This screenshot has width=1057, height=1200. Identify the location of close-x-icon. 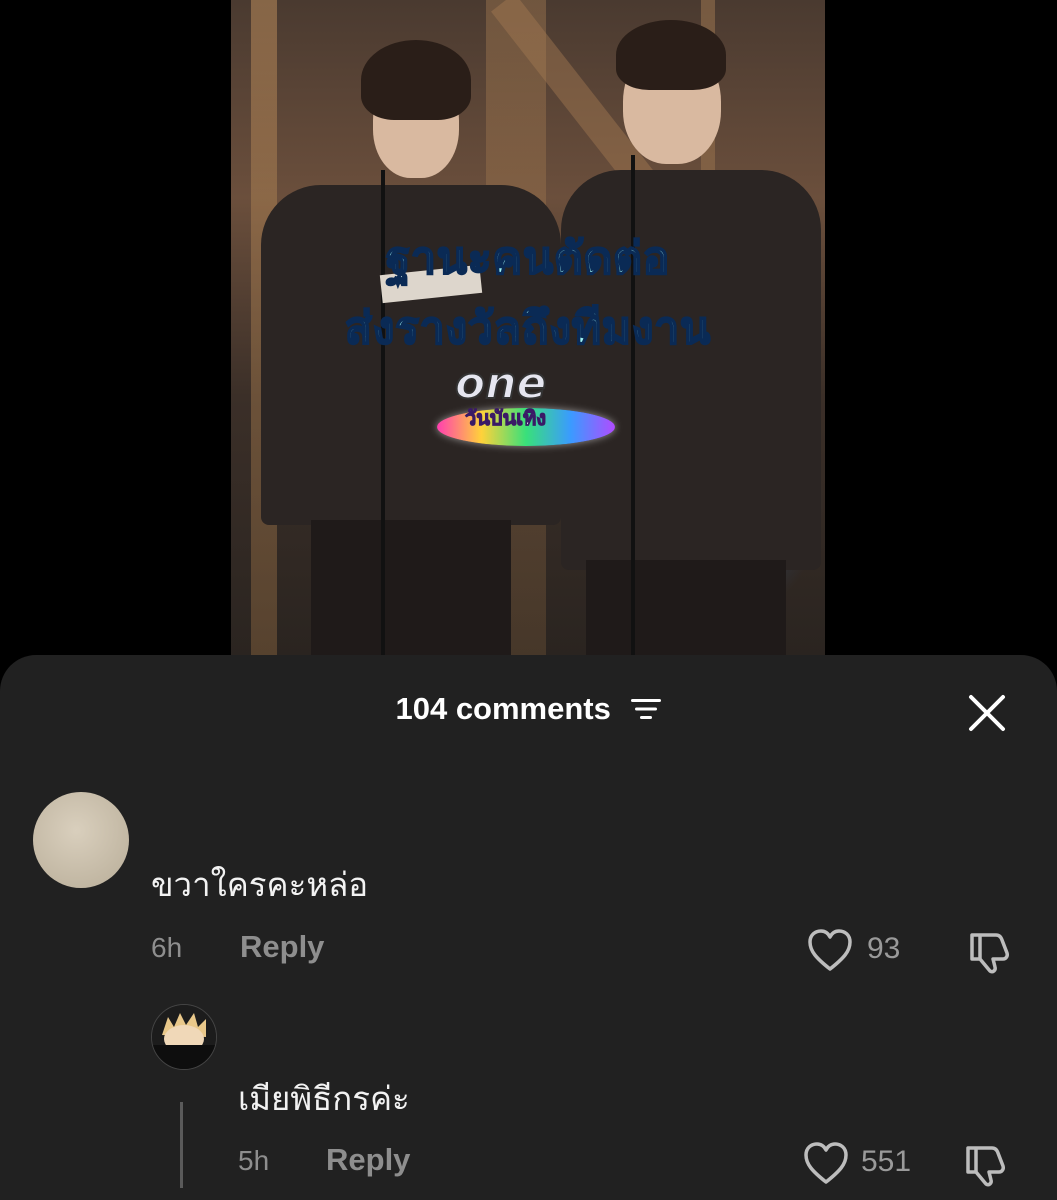
(987, 713).